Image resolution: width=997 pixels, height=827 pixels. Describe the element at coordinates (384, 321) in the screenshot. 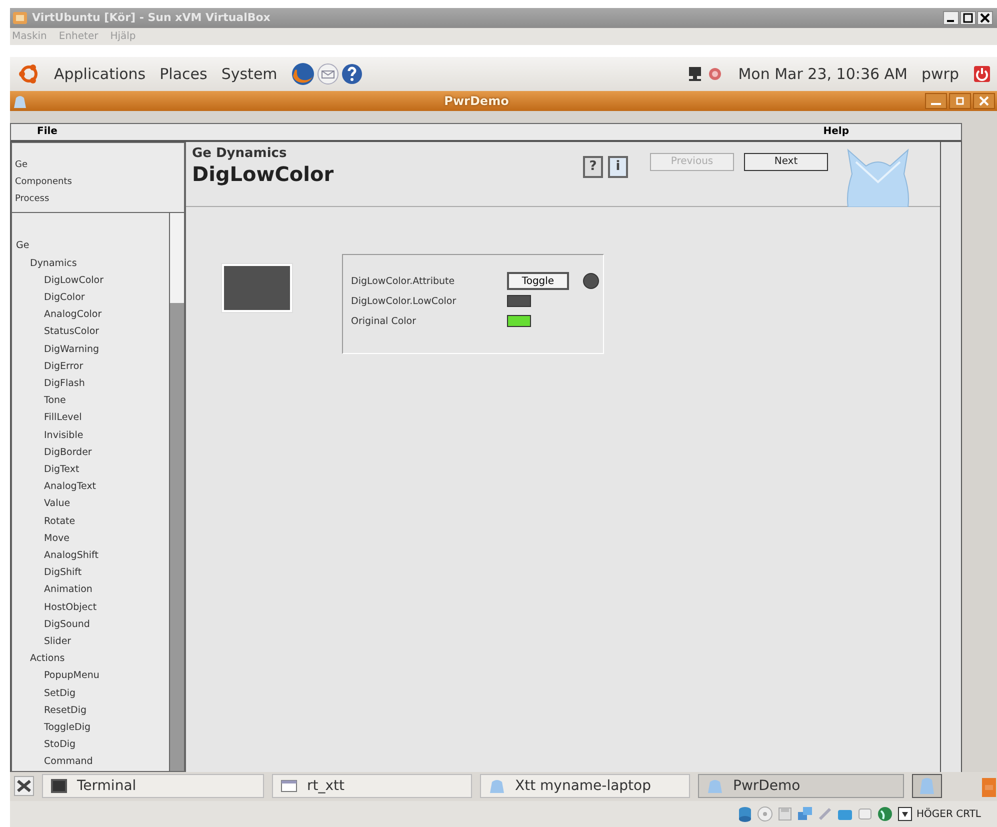

I see `attribute-label: Original Color` at that location.